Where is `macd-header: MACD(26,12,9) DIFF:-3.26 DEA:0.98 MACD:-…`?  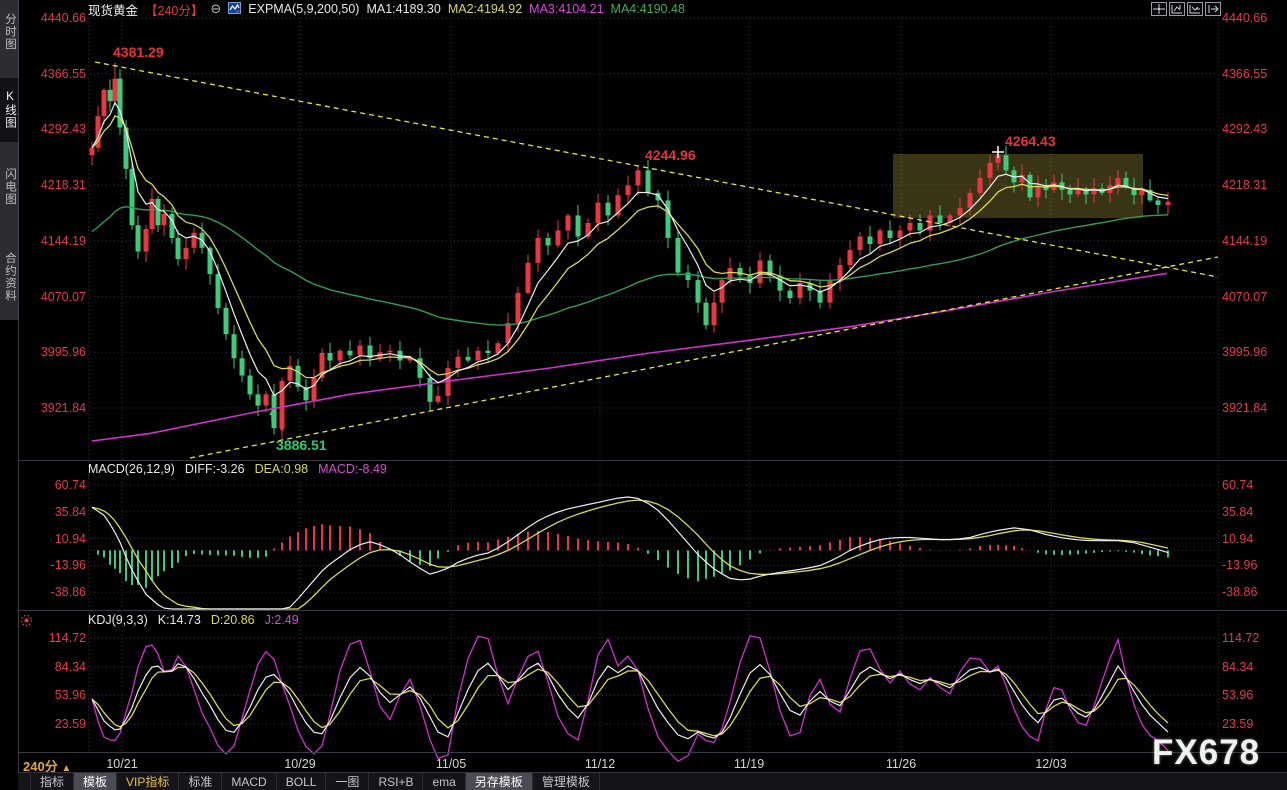
macd-header: MACD(26,12,9) DIFF:-3.26 DEA:0.98 MACD:-… is located at coordinates (237, 469).